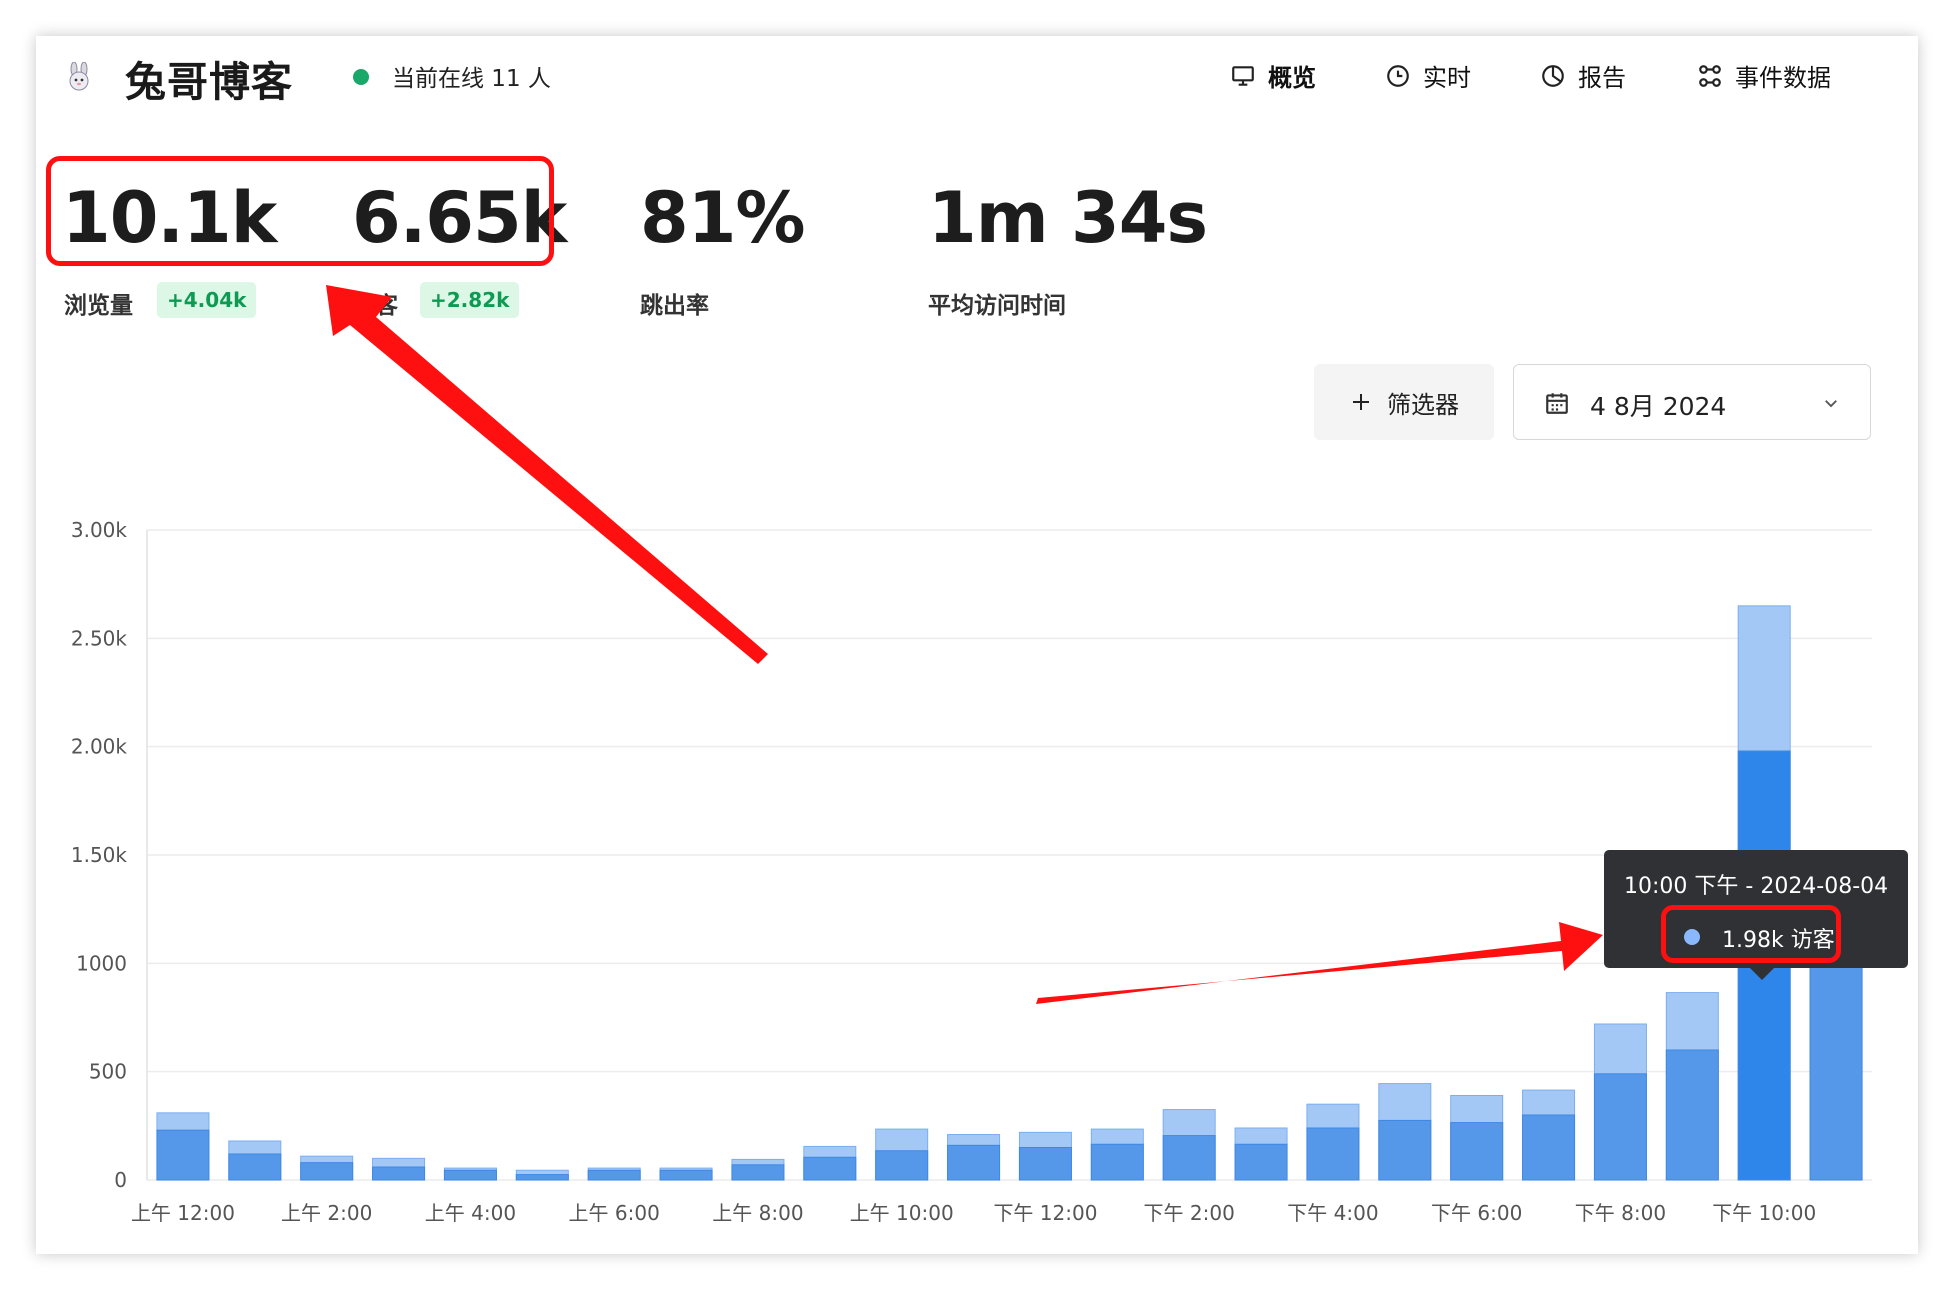 The width and height of the screenshot is (1954, 1290). What do you see at coordinates (108, 1072) in the screenshot?
I see `y-tick-label: 500` at bounding box center [108, 1072].